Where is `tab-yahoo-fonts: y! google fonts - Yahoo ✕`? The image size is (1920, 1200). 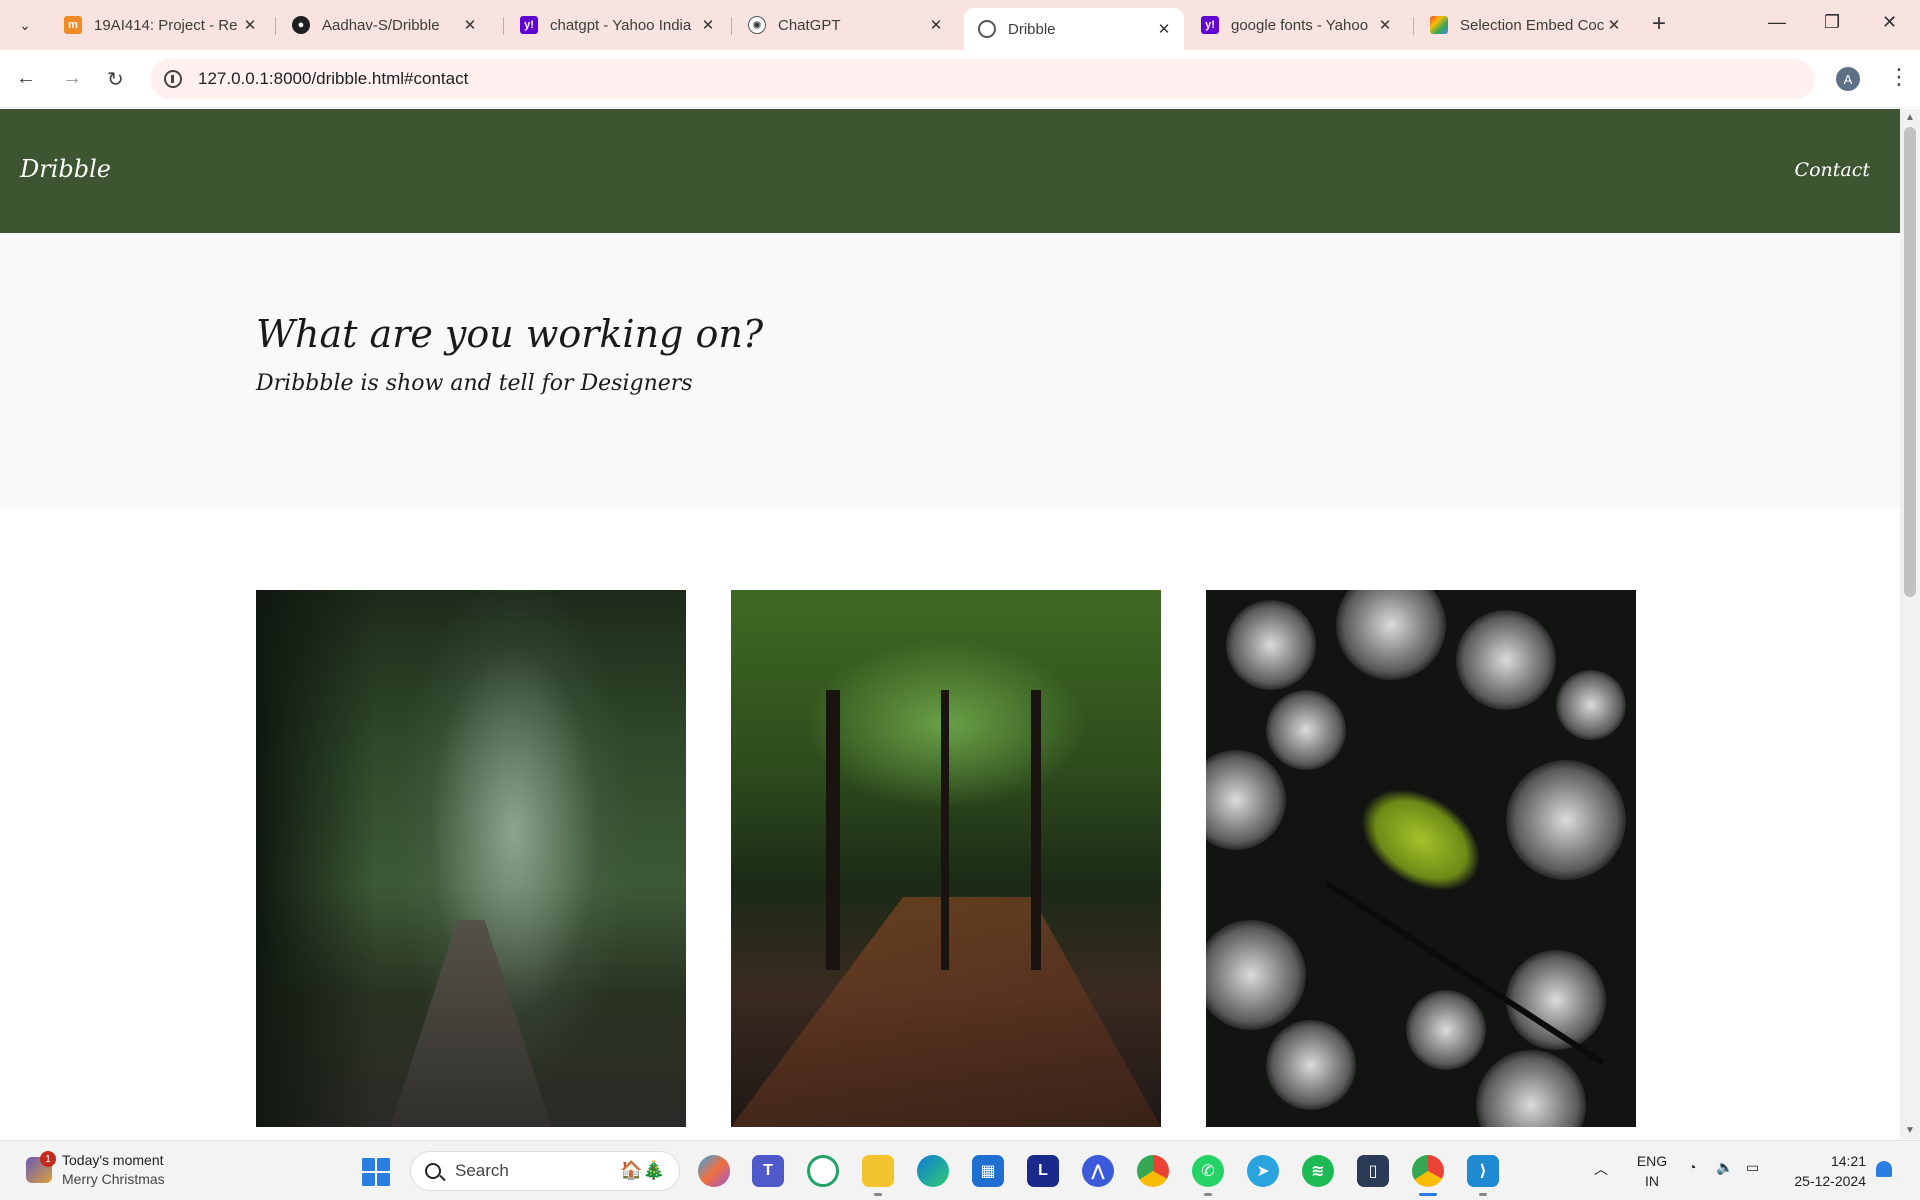 tab-yahoo-fonts: y! google fonts - Yahoo ✕ is located at coordinates (1296, 25).